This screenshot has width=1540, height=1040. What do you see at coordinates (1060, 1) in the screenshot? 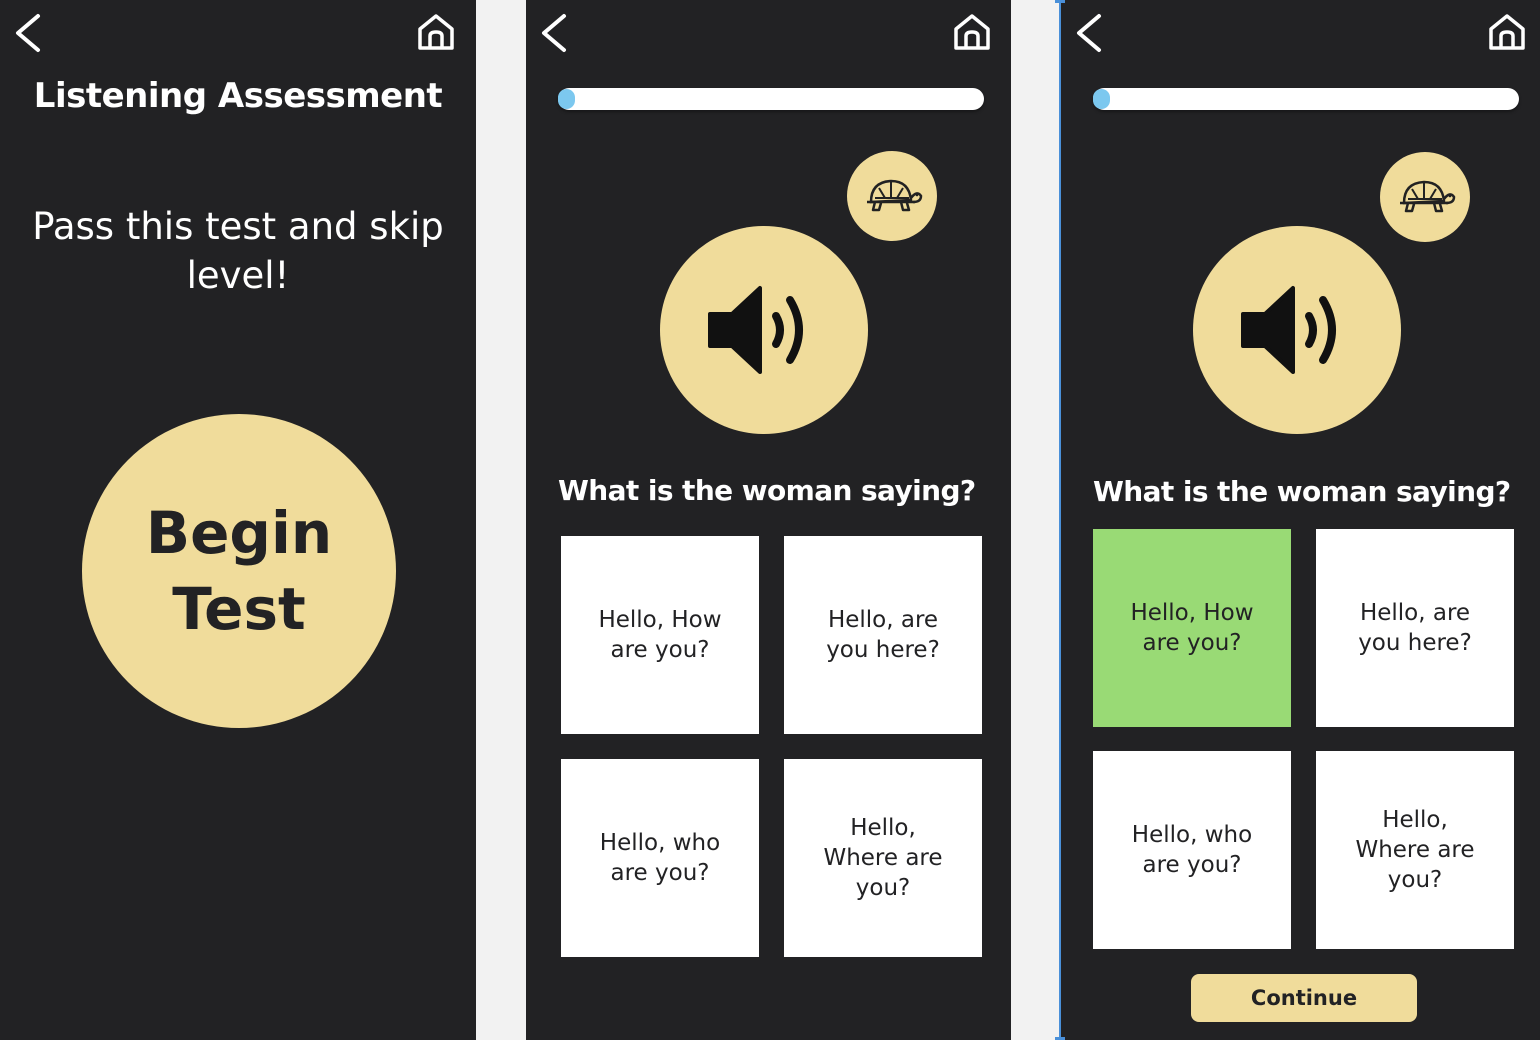
I see `selection-handle` at bounding box center [1060, 1].